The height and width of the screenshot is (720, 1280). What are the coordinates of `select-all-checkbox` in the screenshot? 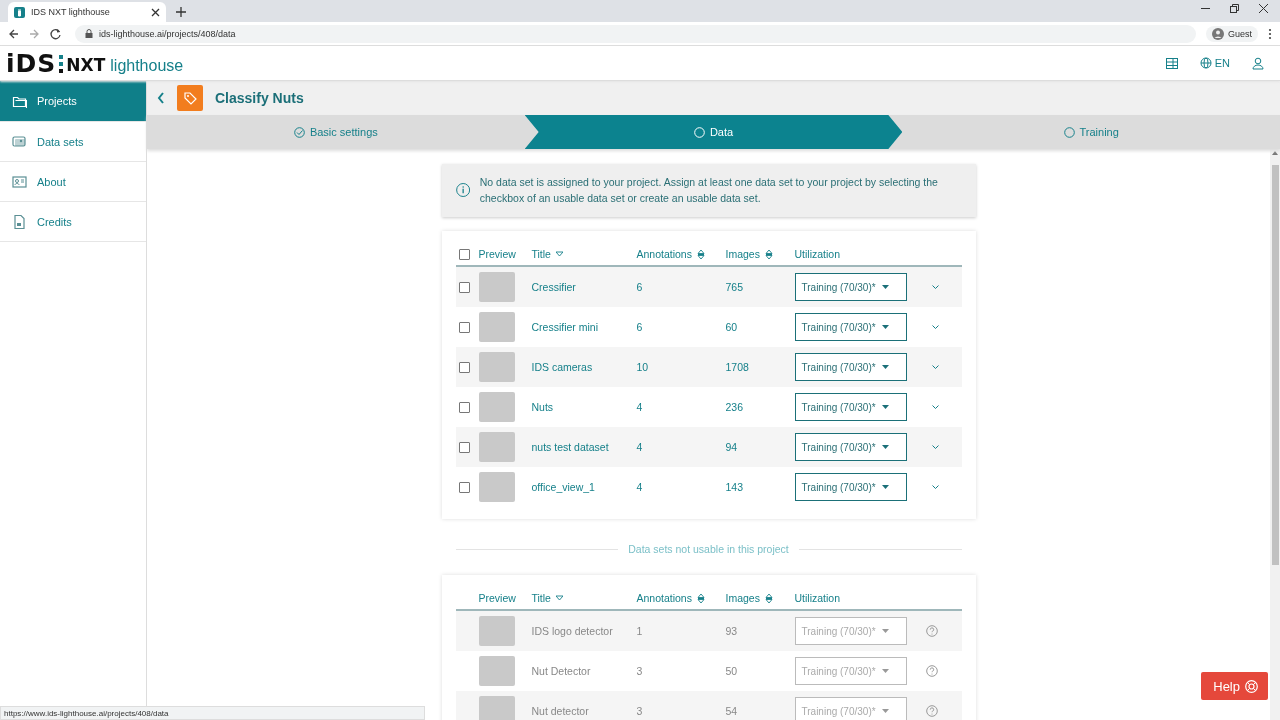 It's located at (464, 254).